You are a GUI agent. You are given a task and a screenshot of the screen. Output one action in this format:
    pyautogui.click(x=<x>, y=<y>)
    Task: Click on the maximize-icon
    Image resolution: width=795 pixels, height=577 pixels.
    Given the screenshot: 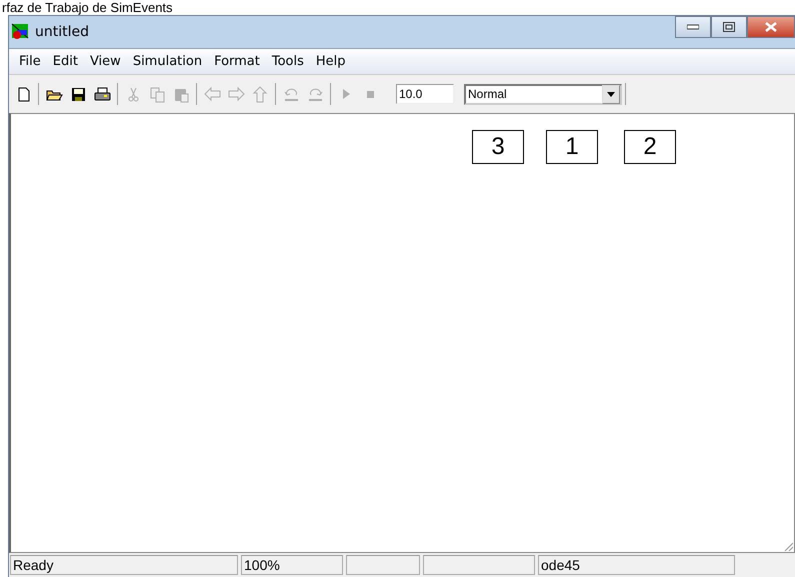 What is the action you would take?
    pyautogui.click(x=729, y=27)
    